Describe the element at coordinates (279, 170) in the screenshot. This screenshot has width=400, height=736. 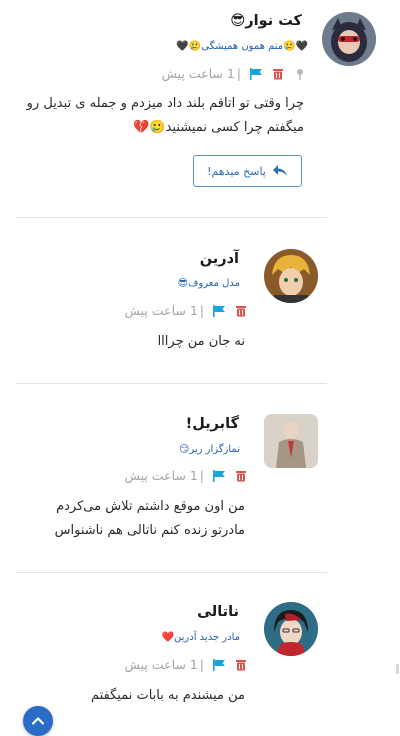
I see `reply-arrow-icon` at that location.